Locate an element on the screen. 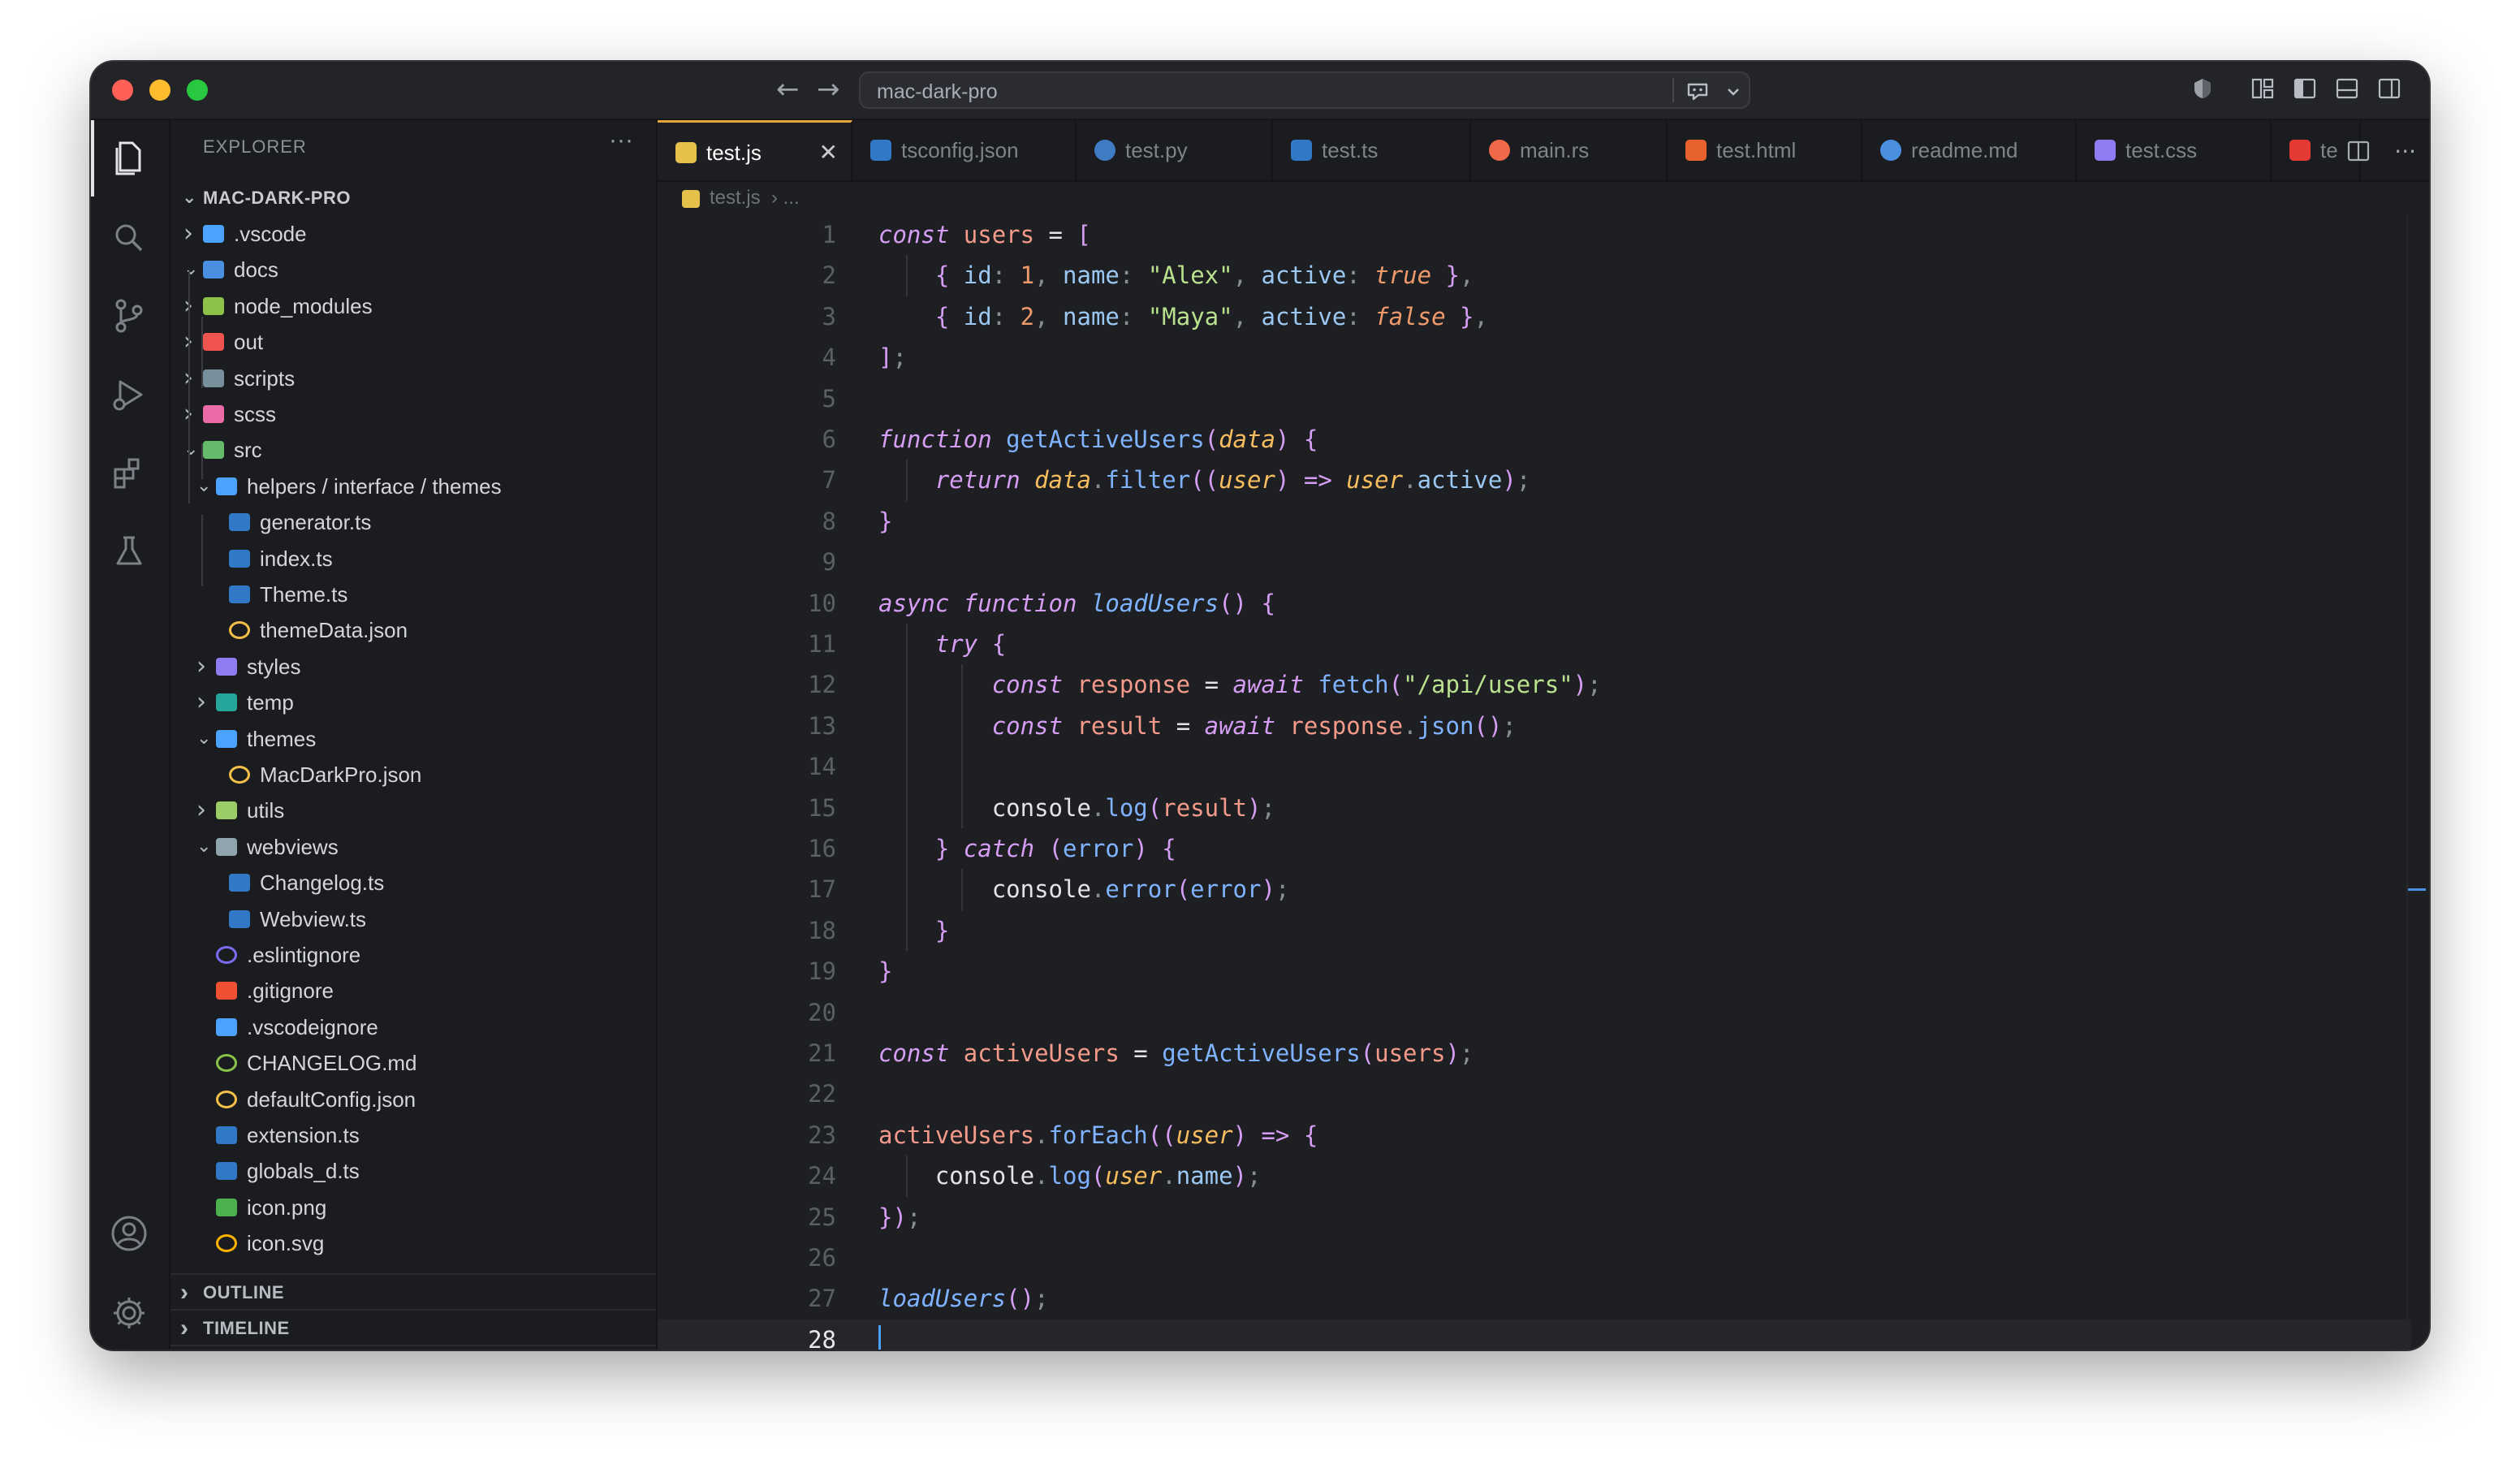 The image size is (2520, 1473). close-window-button is located at coordinates (122, 90).